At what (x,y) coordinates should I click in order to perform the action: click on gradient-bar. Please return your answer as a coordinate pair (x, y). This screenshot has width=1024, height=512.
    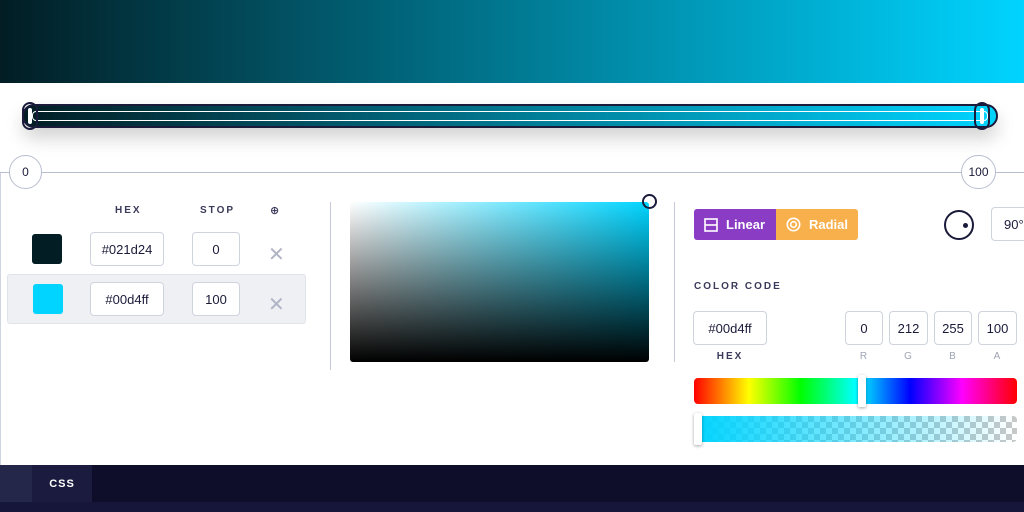
    Looking at the image, I should click on (510, 116).